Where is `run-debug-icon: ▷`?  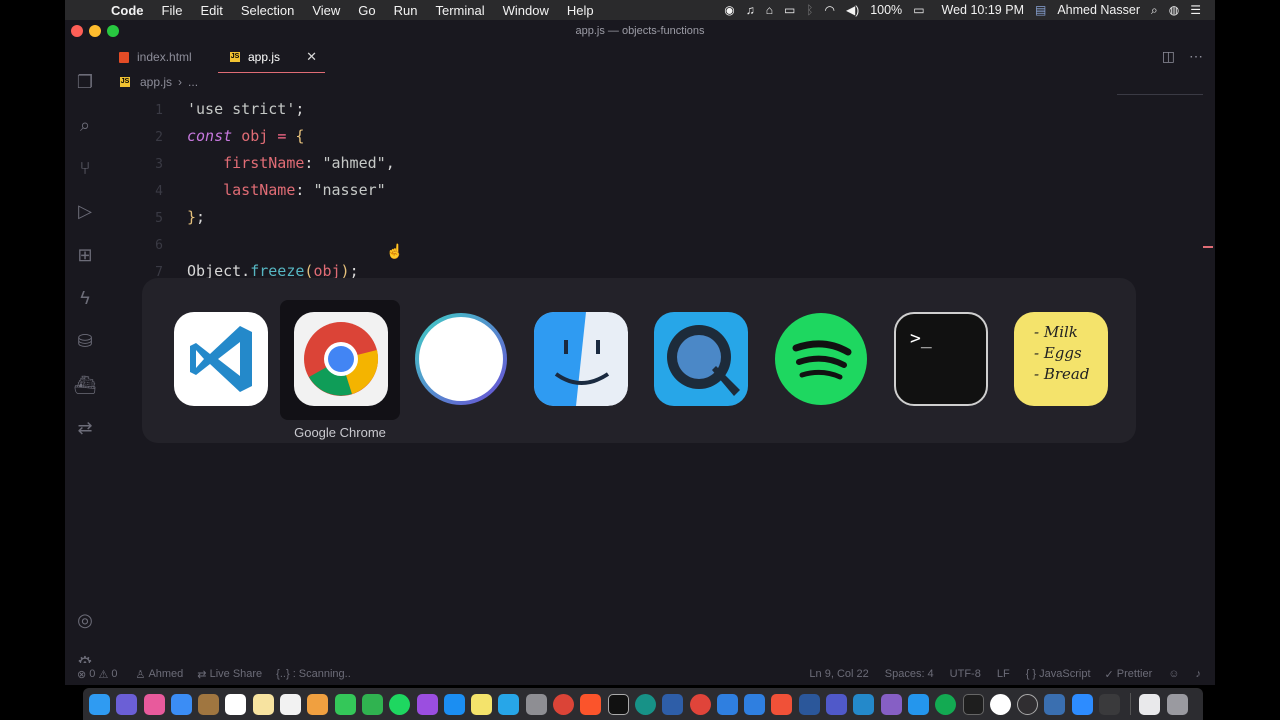 run-debug-icon: ▷ is located at coordinates (85, 211).